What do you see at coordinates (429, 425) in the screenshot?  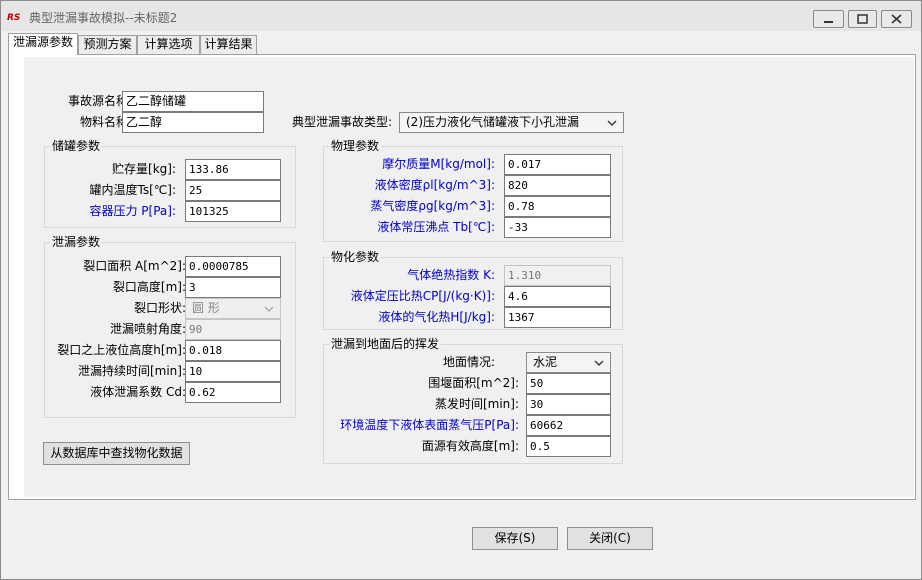 I see `vapor-pressure-label: 环境温度下液体表面蒸气压P[Pa]:` at bounding box center [429, 425].